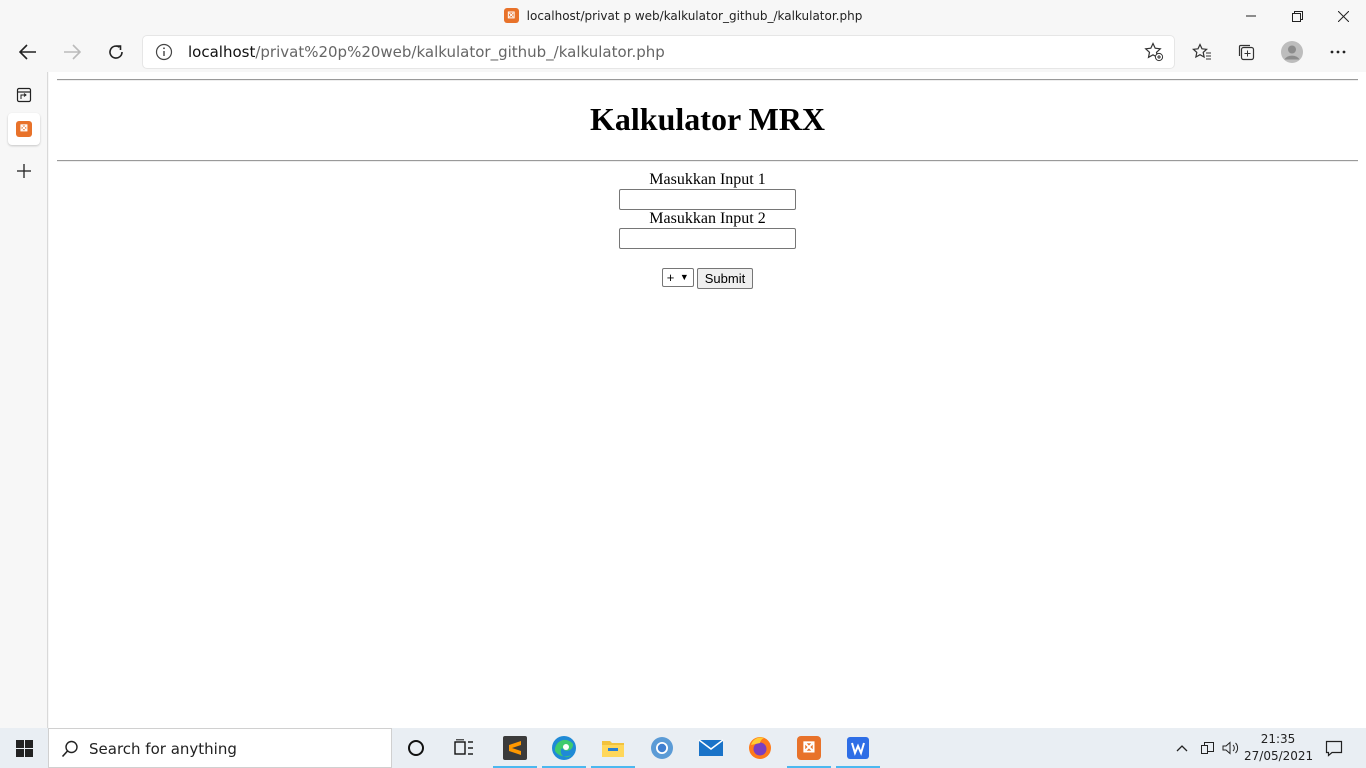 The image size is (1366, 768). I want to click on mail-icon, so click(711, 747).